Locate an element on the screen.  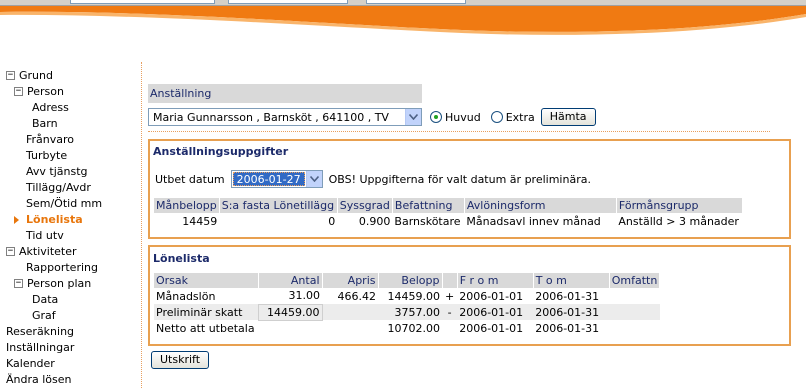
employment-details-title: Anställningsuppgifter is located at coordinates (221, 151).